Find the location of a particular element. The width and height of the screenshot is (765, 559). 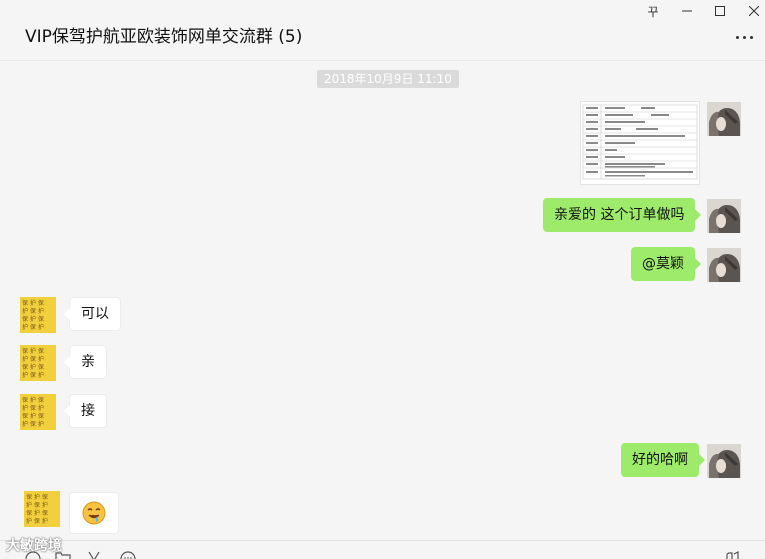

message-text: 接 is located at coordinates (88, 411).